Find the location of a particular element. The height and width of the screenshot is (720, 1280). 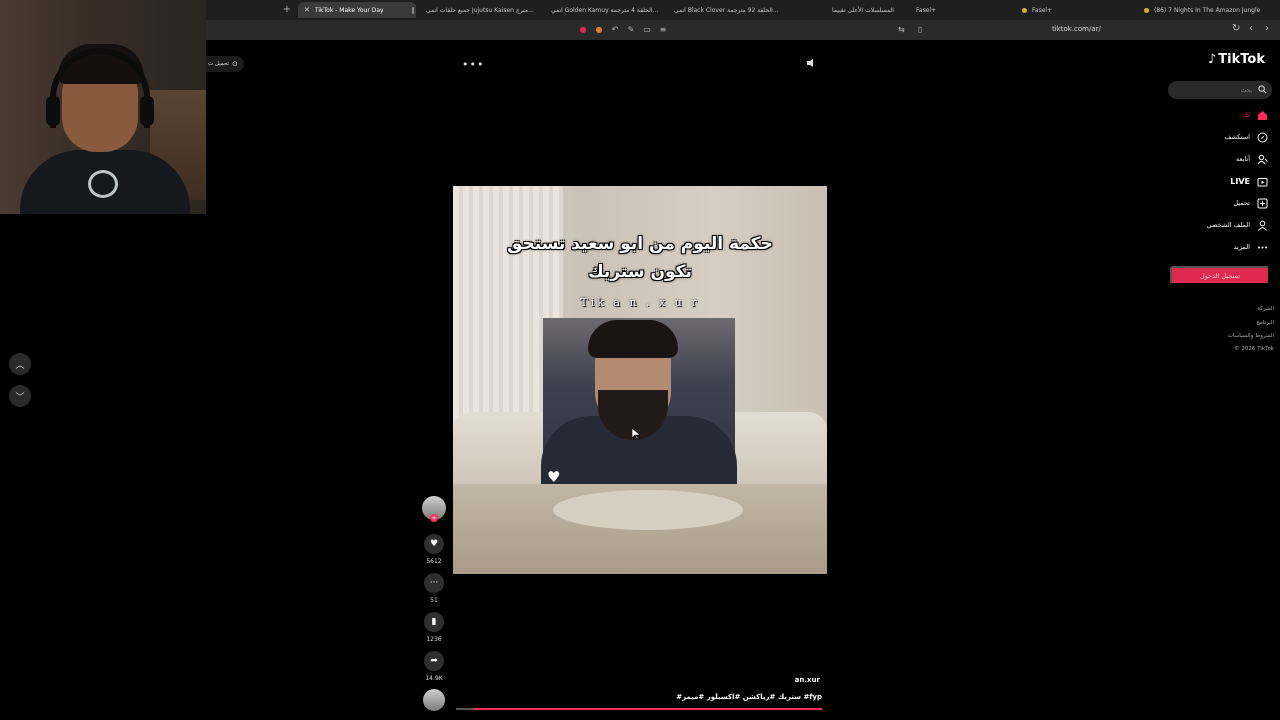

sidebar-item-label: استكشف is located at coordinates (1237, 137).